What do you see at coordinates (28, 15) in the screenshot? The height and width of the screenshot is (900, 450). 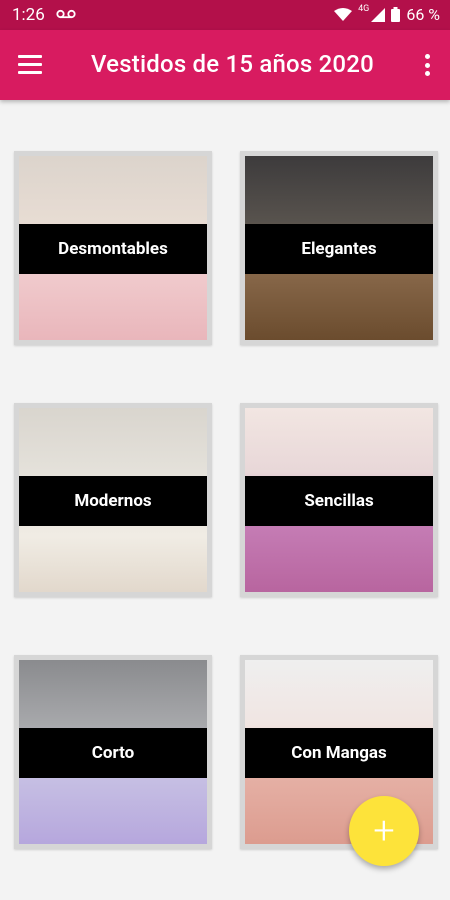 I see `status-time: 1:26` at bounding box center [28, 15].